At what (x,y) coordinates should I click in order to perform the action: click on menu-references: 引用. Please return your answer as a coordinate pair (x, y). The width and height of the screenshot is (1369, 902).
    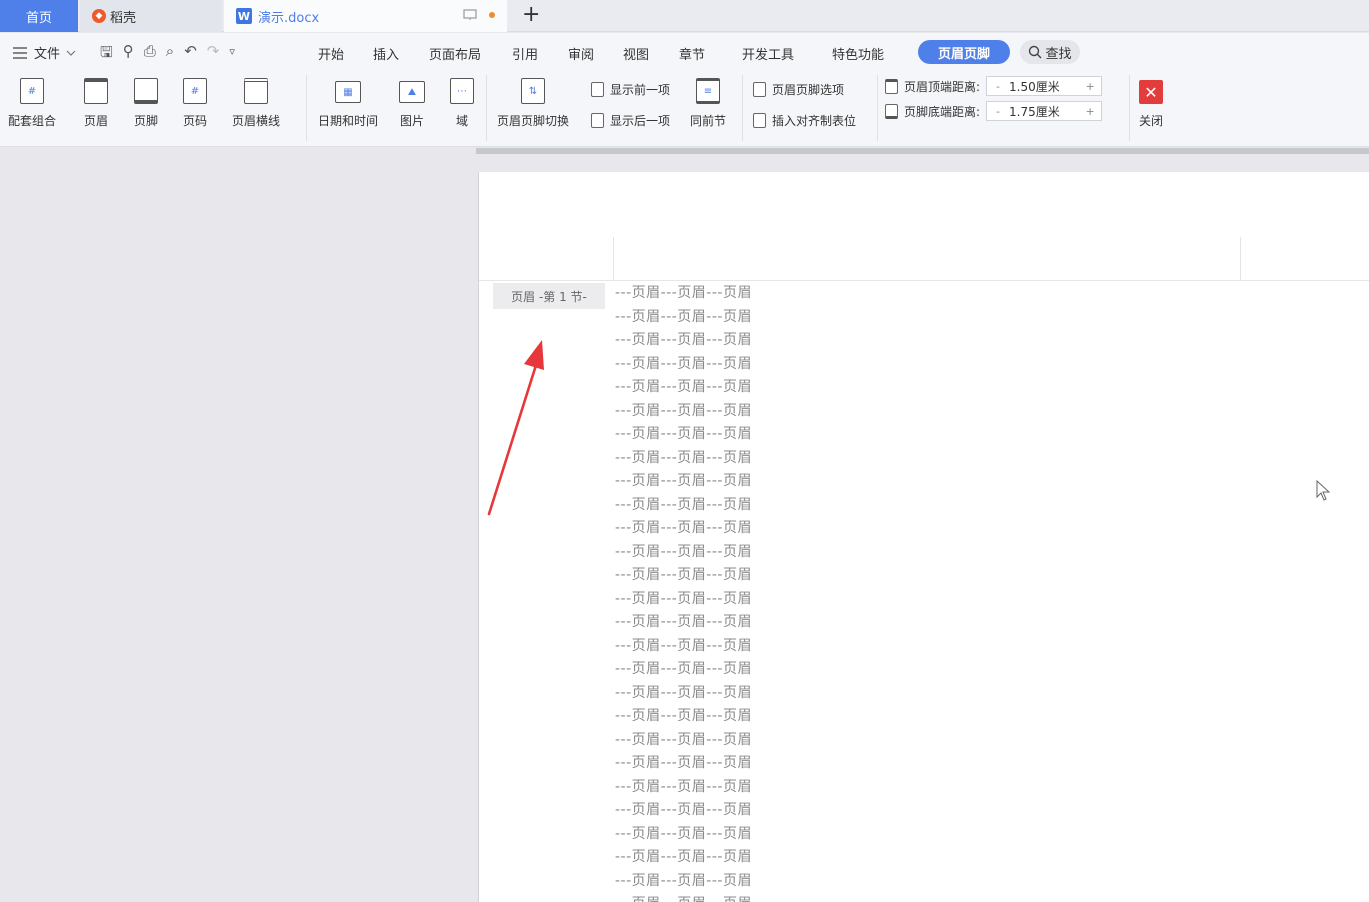
    Looking at the image, I should click on (525, 53).